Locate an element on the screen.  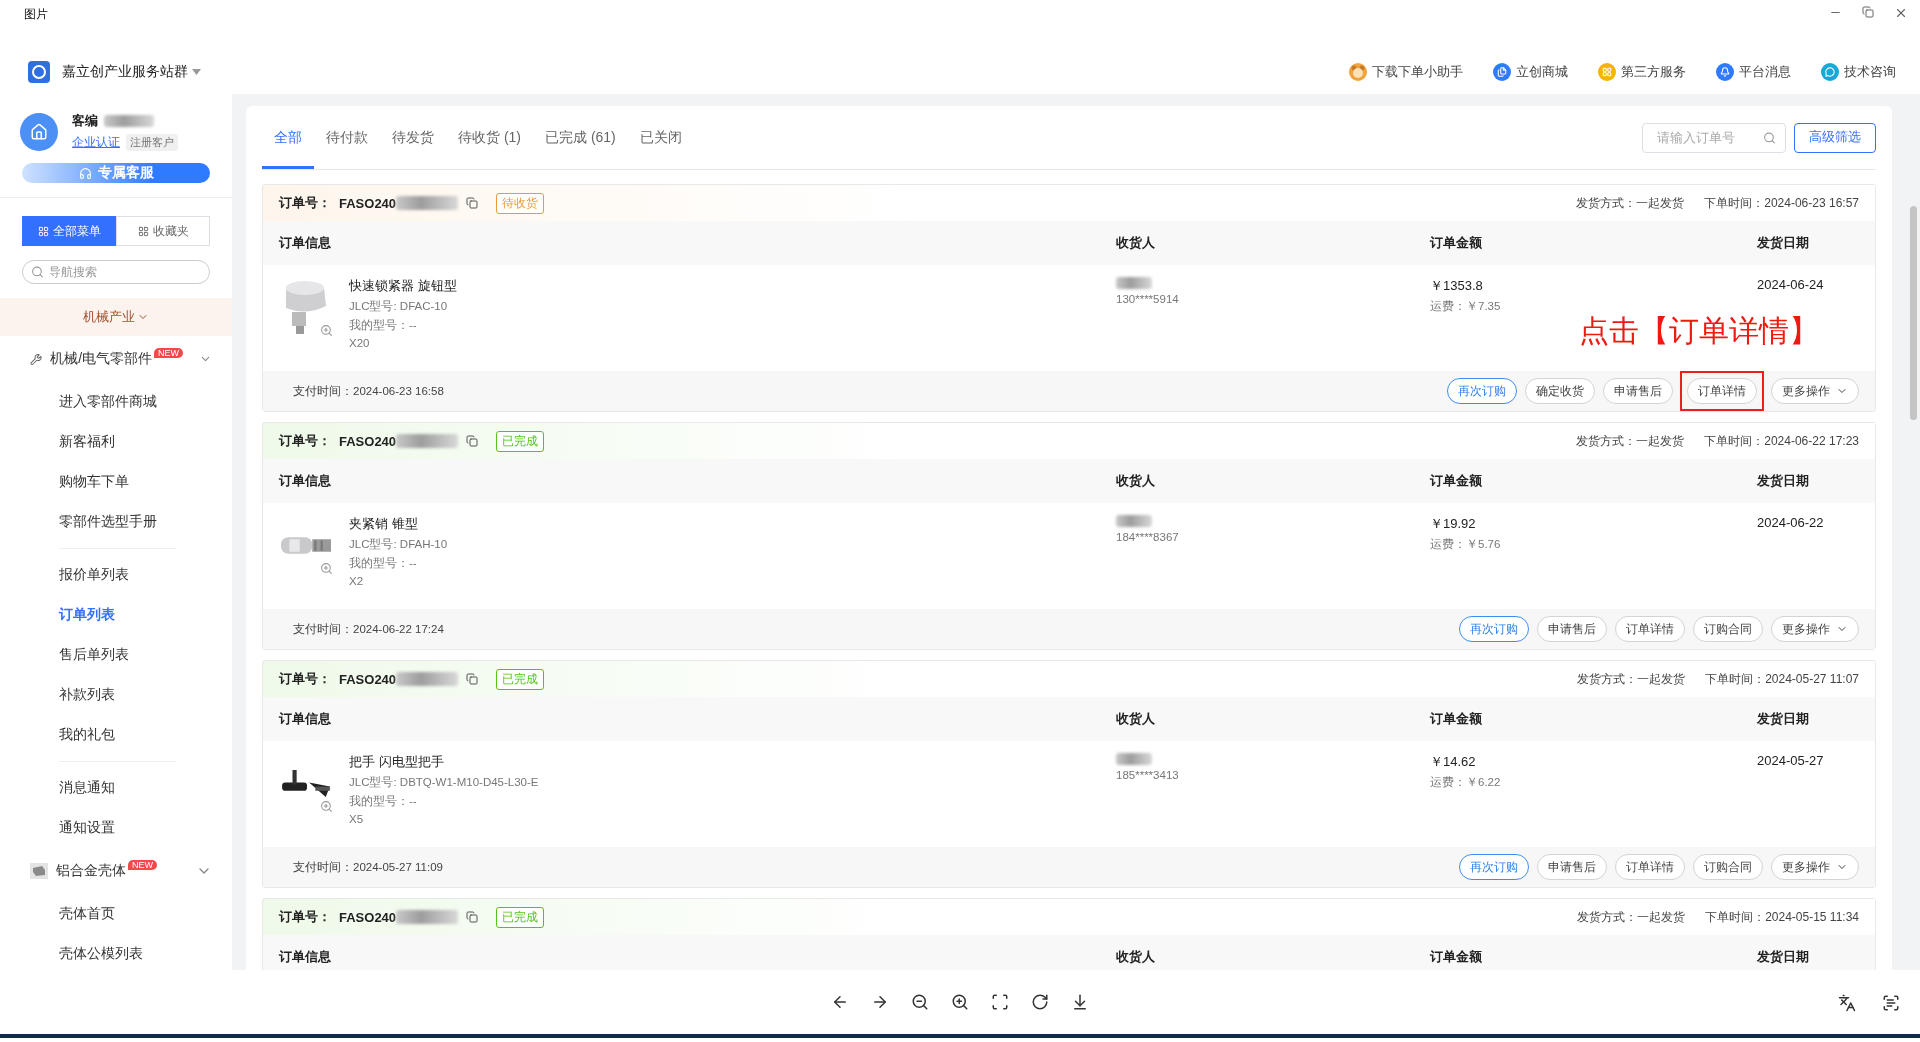
receiver-phone: 130****5914 is located at coordinates (1147, 299).